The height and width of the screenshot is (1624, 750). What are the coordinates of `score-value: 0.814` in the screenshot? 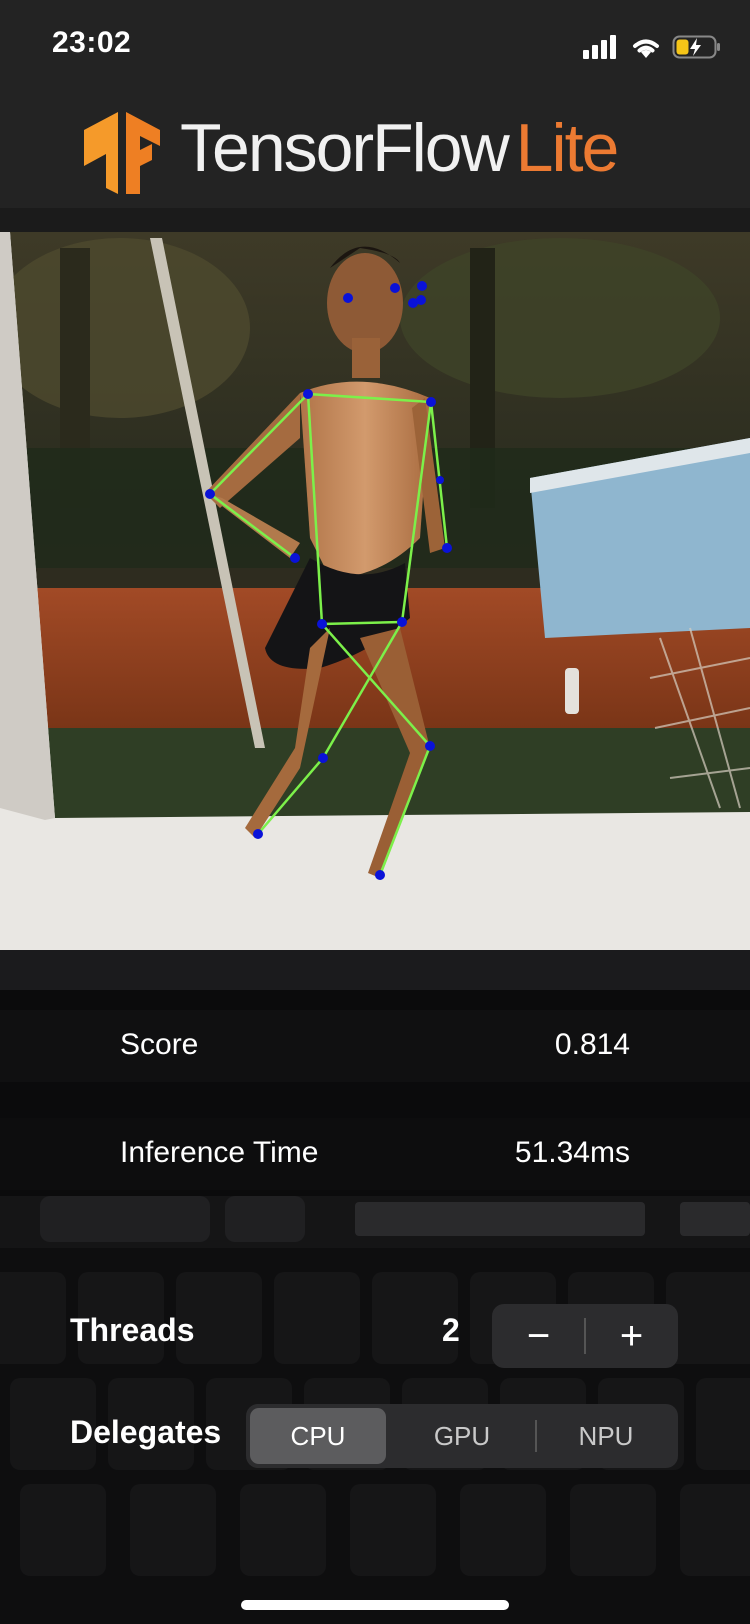 It's located at (592, 1044).